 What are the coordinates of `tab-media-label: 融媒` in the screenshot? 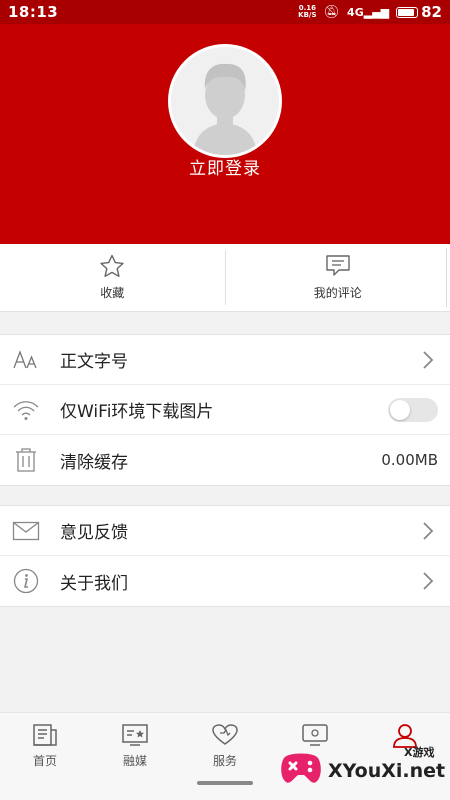 It's located at (134, 761).